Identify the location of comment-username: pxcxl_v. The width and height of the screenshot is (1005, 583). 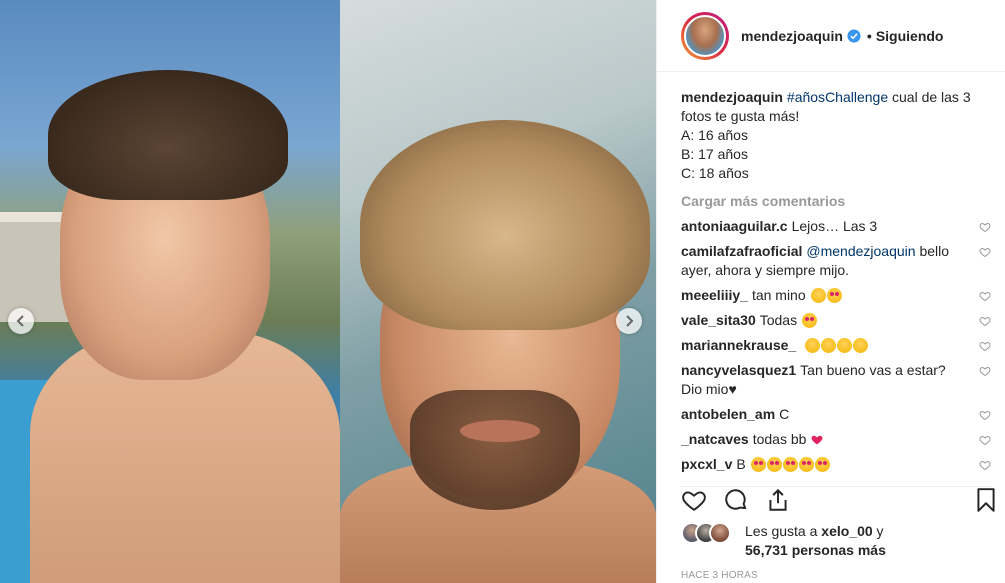
(706, 464).